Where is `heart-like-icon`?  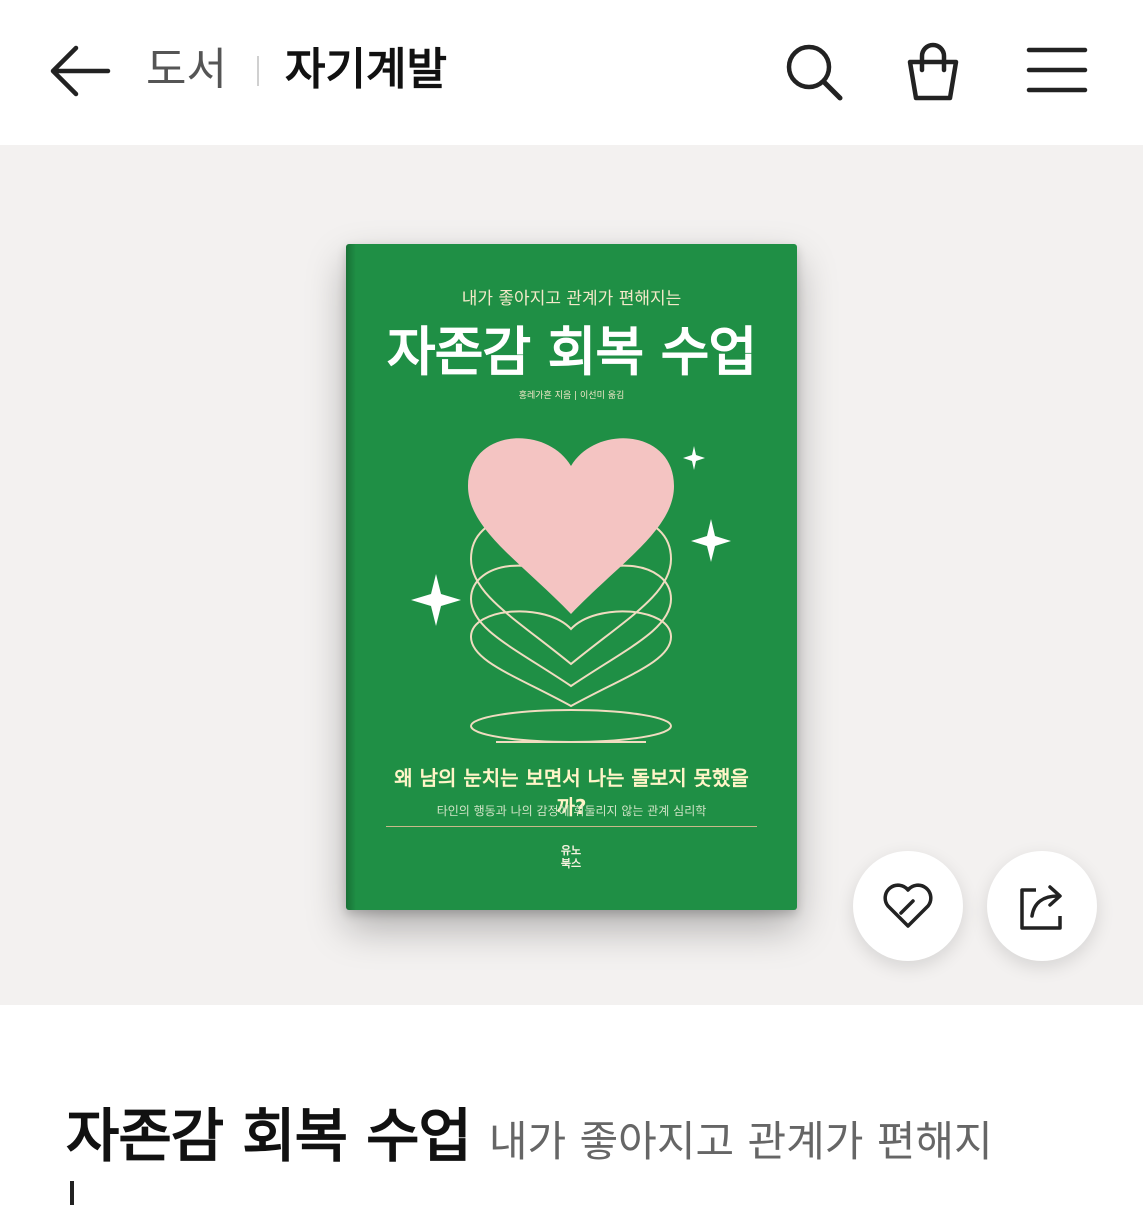
heart-like-icon is located at coordinates (908, 905).